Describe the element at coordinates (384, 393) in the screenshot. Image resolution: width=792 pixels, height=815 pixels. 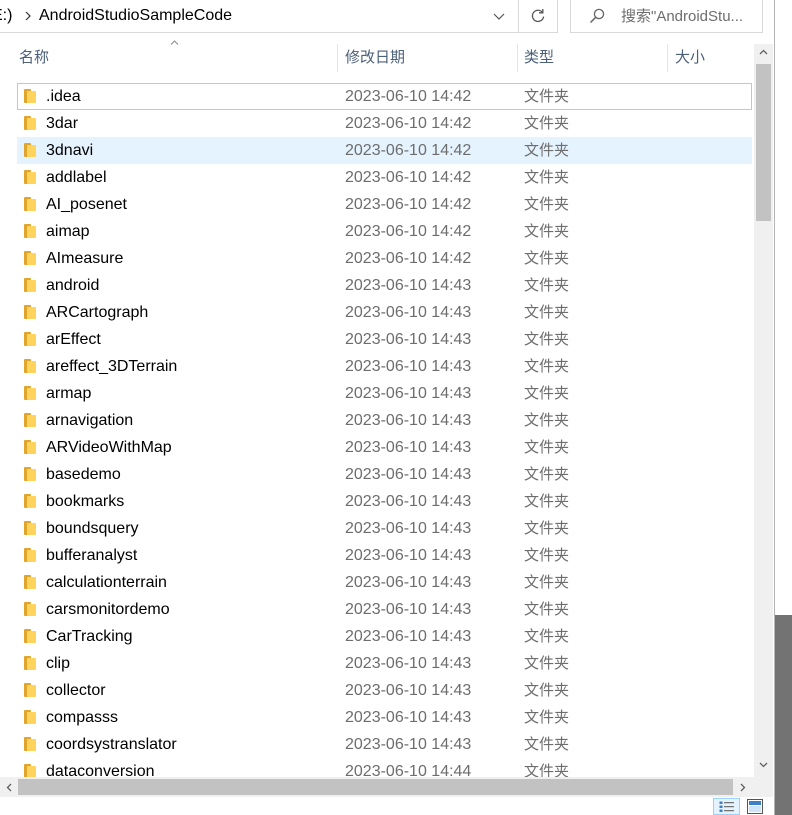
I see `file-row: armap 2023-06-10 14:43 文件夹` at that location.